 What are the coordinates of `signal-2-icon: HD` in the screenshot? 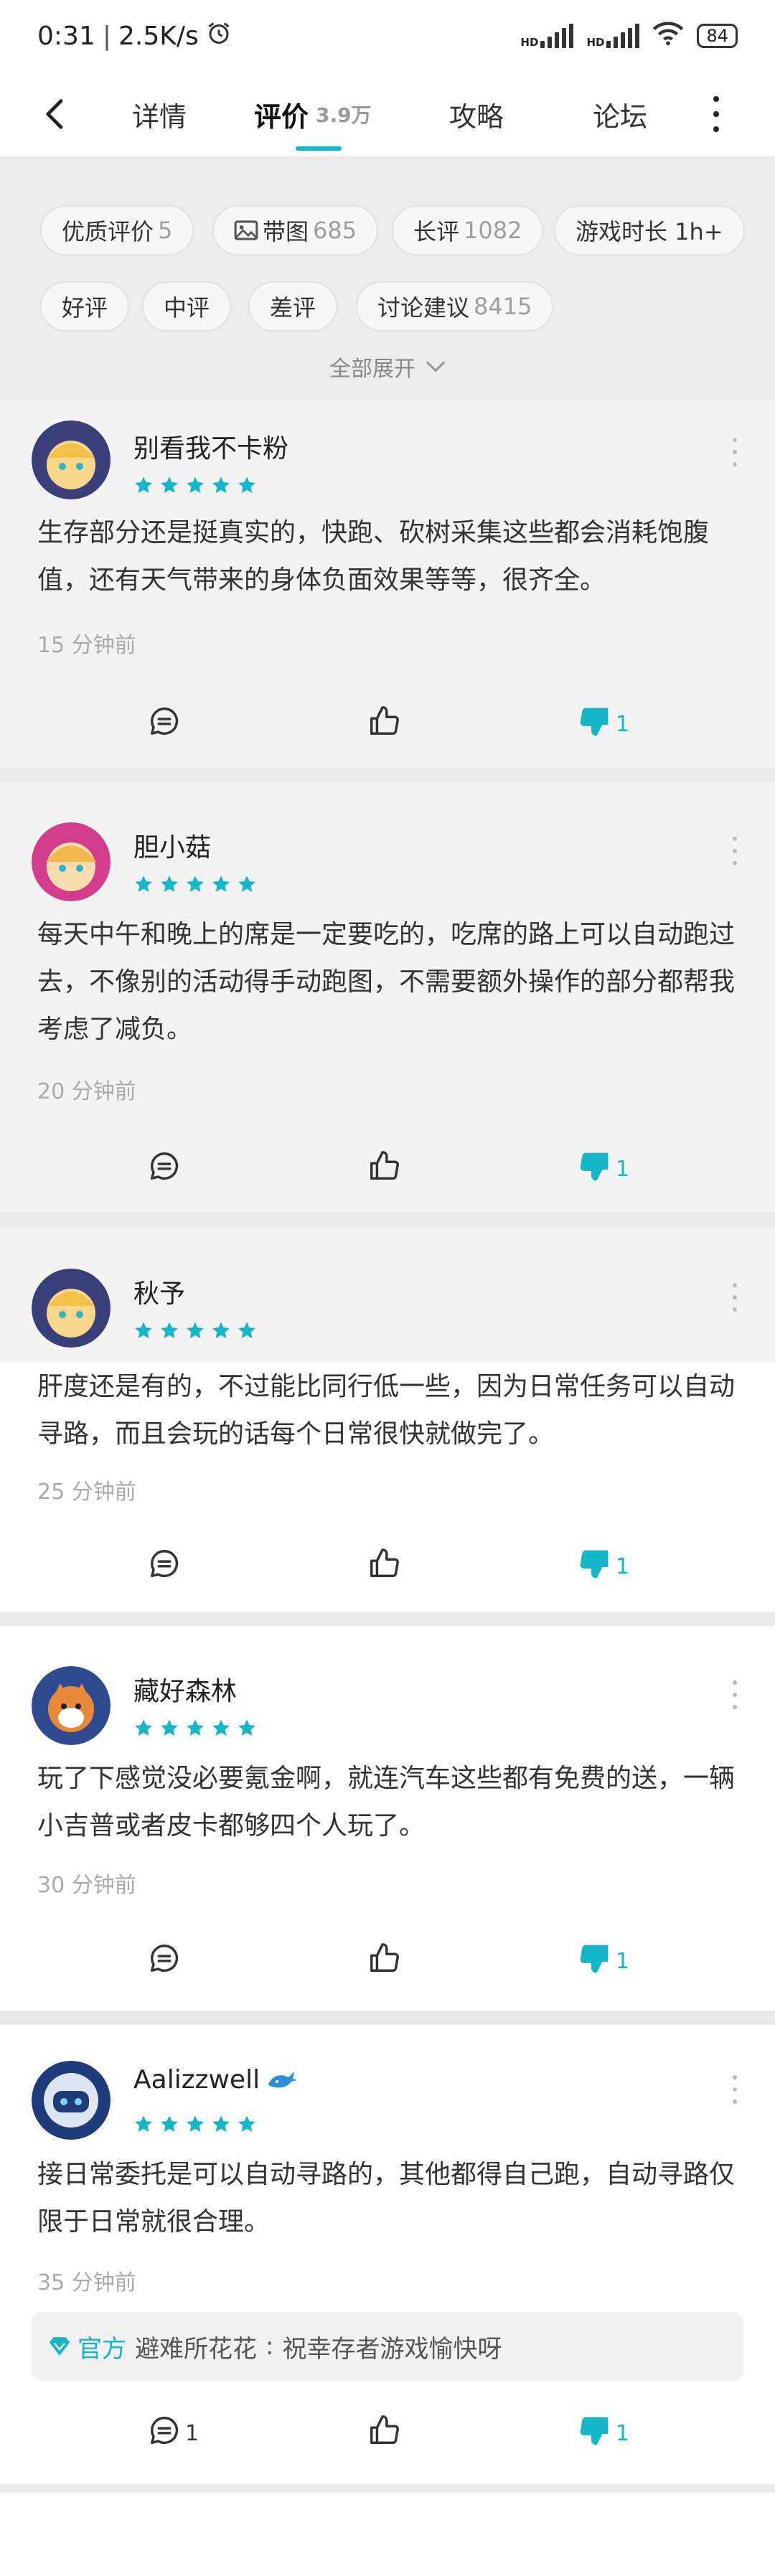 It's located at (613, 36).